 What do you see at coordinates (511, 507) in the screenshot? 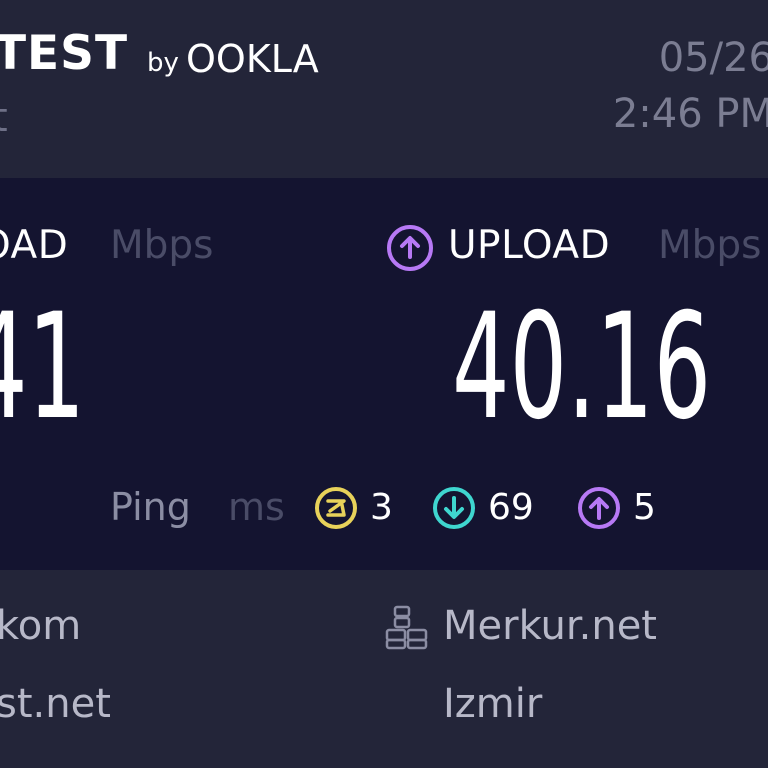
I see `download-ping-value: 69` at bounding box center [511, 507].